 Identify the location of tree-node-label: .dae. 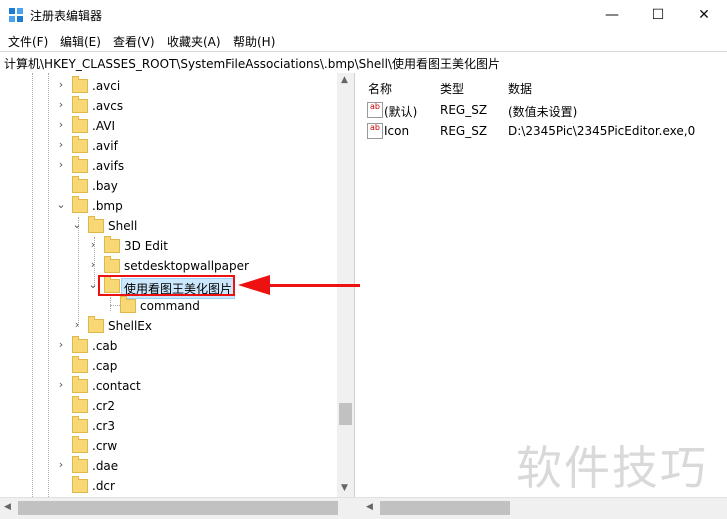
(105, 466).